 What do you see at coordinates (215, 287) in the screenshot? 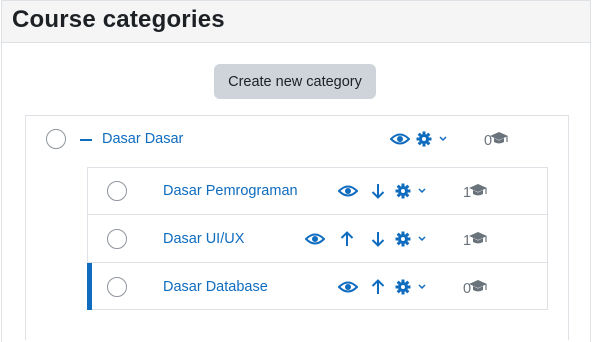
I see `category-link: Dasar Database` at bounding box center [215, 287].